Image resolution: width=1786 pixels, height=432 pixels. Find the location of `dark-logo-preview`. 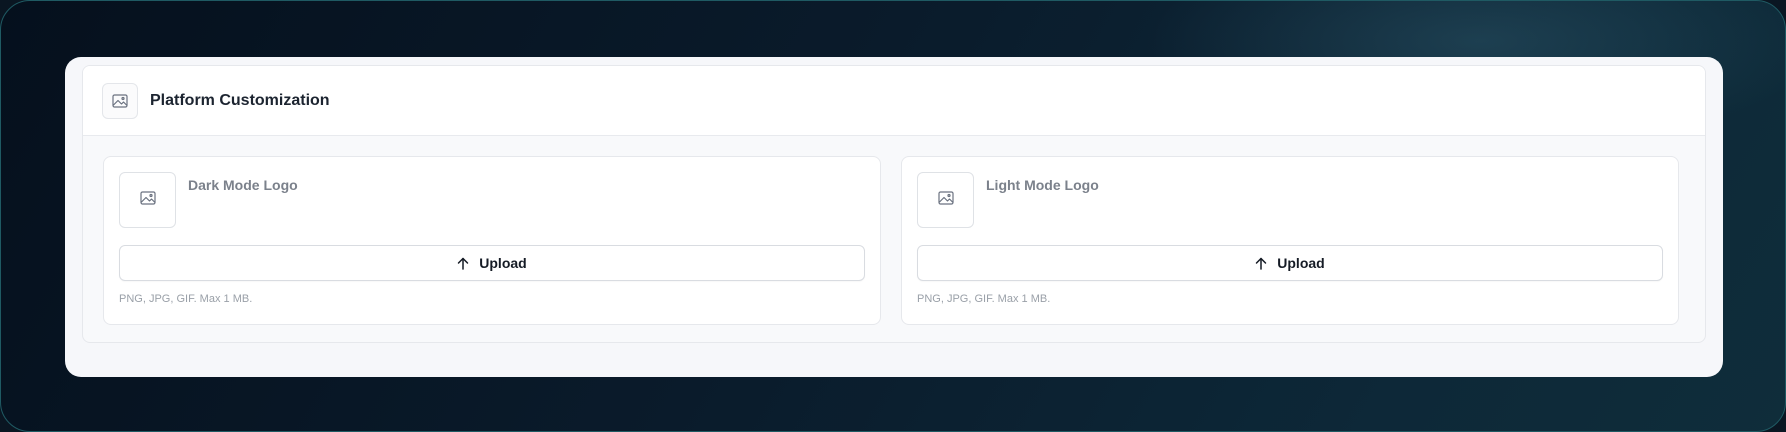

dark-logo-preview is located at coordinates (147, 200).